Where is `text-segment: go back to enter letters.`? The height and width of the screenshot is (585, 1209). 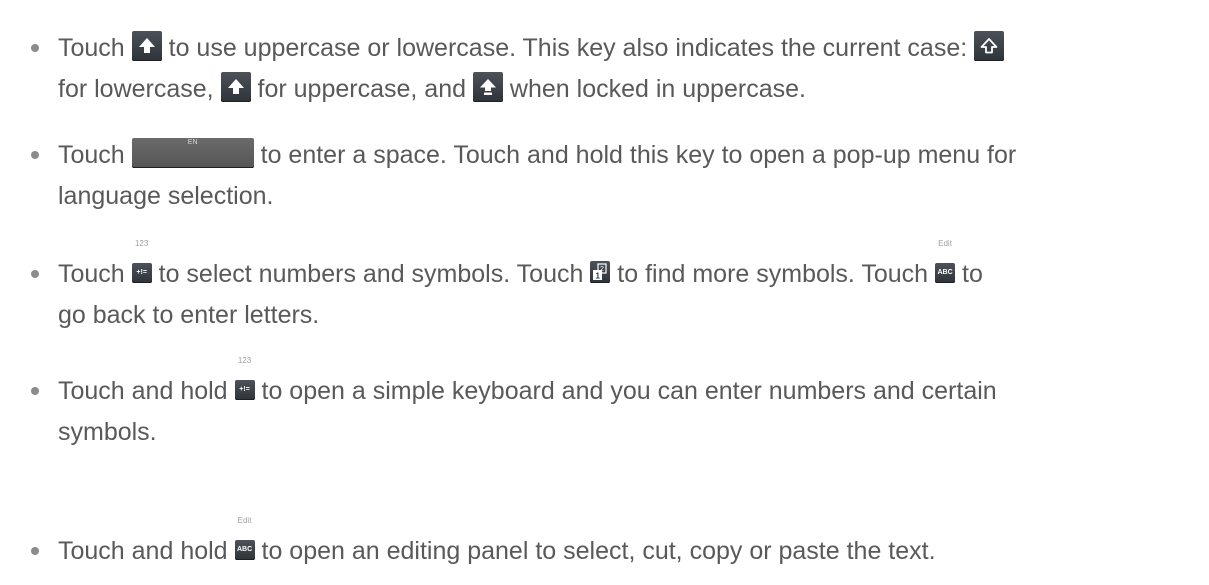 text-segment: go back to enter letters. is located at coordinates (189, 315).